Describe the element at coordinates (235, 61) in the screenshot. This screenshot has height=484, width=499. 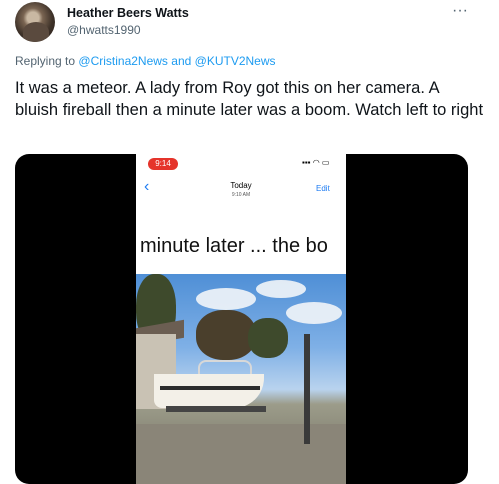
I see `reply-mention-kutv2news: @KUTV2News` at that location.